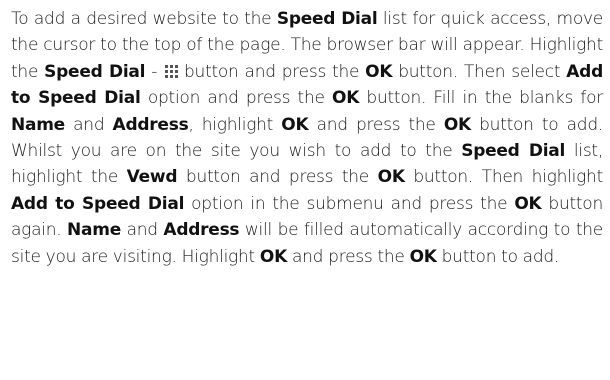 Image resolution: width=610 pixels, height=380 pixels. What do you see at coordinates (481, 98) in the screenshot?
I see `text-segment: button. Fill in the blanks for` at bounding box center [481, 98].